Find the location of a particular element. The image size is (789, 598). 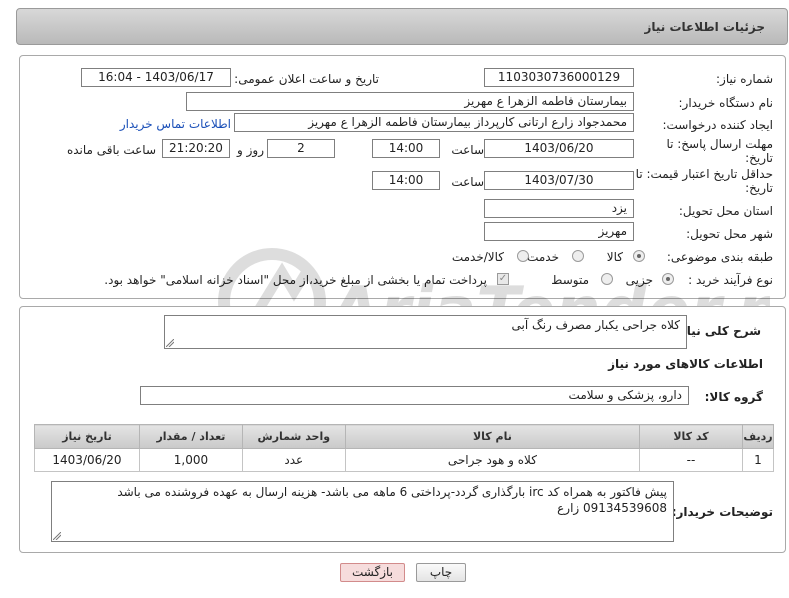

process-option-minor: جزیی is located at coordinates (639, 280).